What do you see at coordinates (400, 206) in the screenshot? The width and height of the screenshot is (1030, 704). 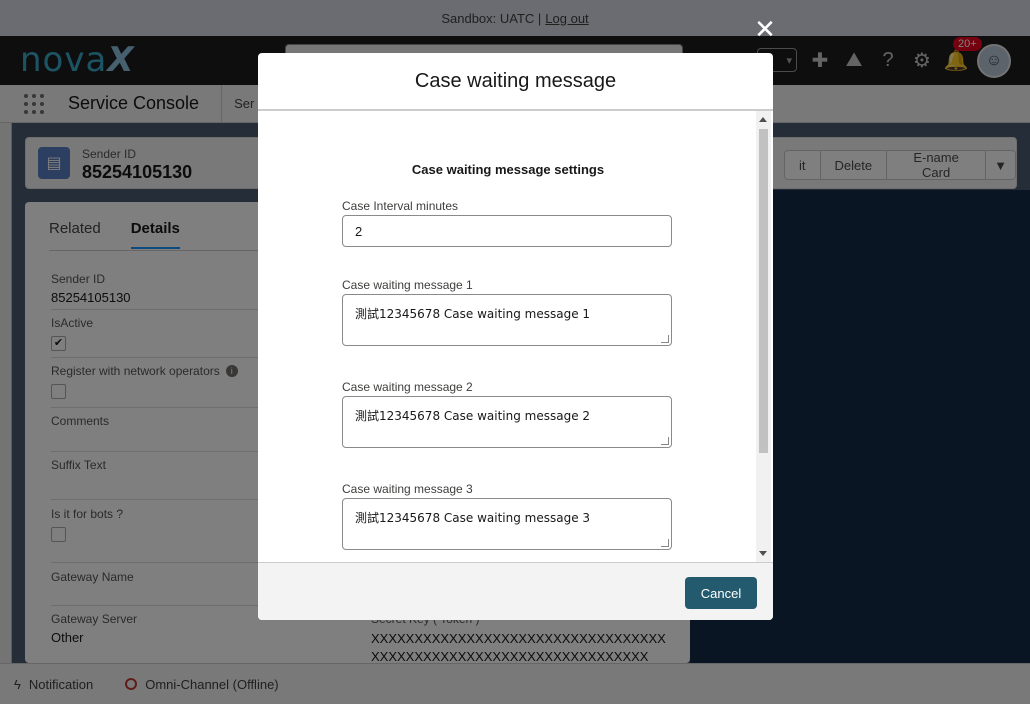 I see `interval-label: Case Interval minutes` at bounding box center [400, 206].